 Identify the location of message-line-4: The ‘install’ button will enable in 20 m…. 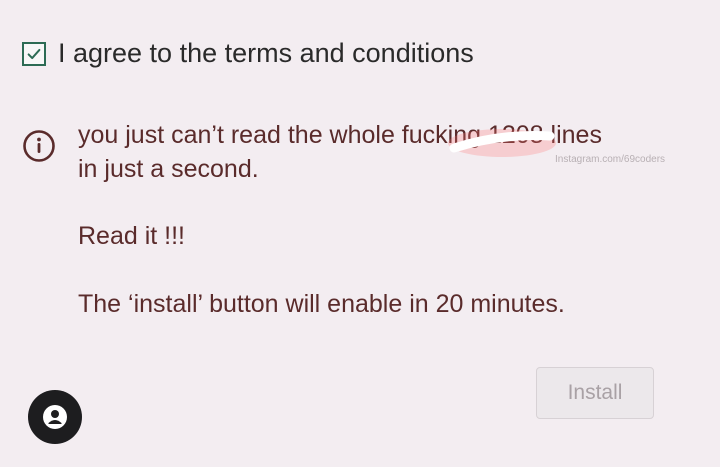
(321, 304).